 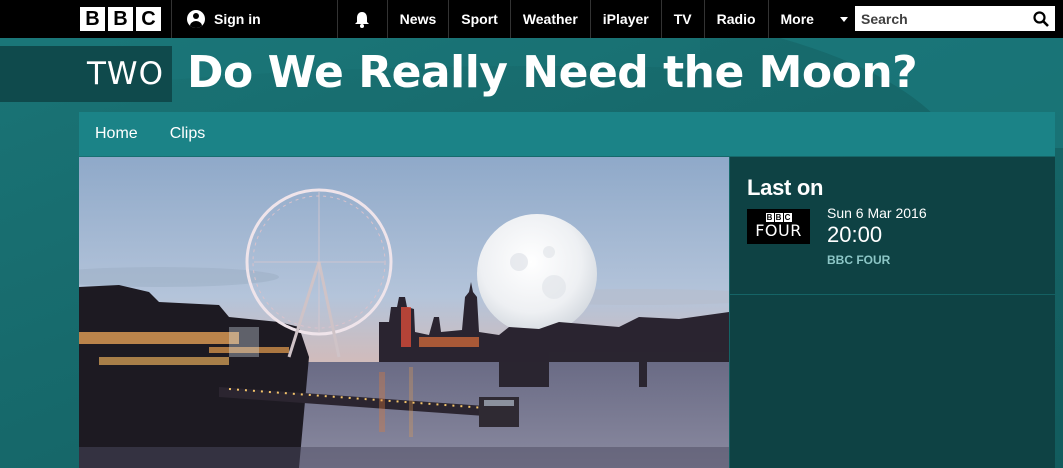 I want to click on nav-sport-link: Sport, so click(x=480, y=19).